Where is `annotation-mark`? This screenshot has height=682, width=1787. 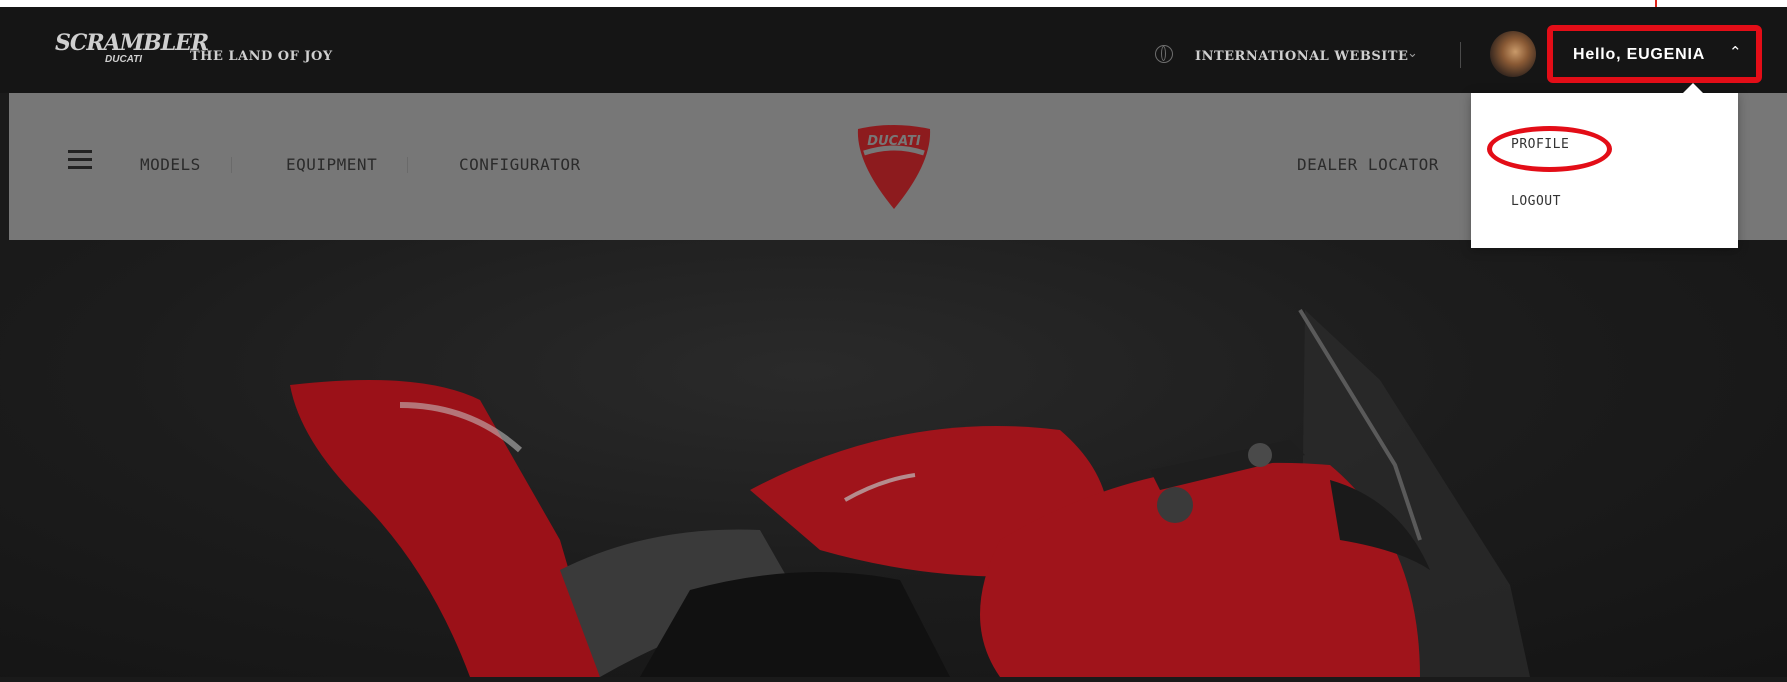
annotation-mark is located at coordinates (1656, 3).